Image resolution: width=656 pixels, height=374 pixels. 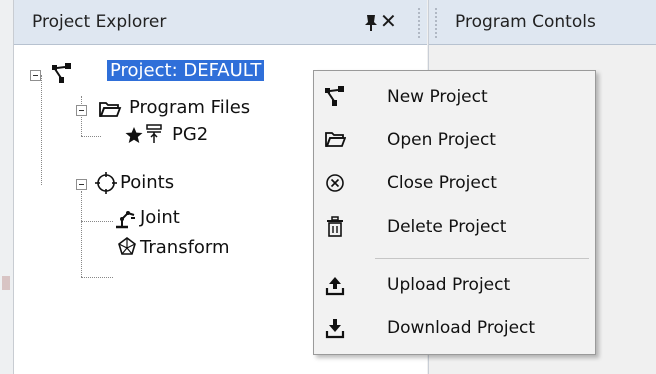 I want to click on trash-icon, so click(x=335, y=227).